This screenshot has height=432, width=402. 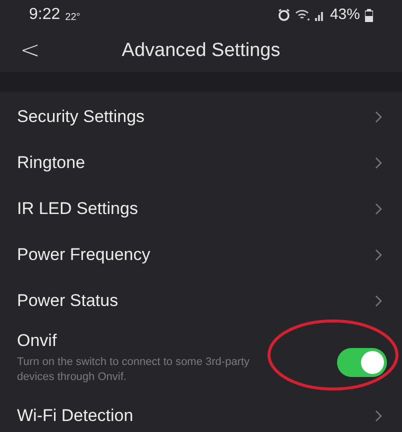 What do you see at coordinates (67, 301) in the screenshot?
I see `row-label: Power Status` at bounding box center [67, 301].